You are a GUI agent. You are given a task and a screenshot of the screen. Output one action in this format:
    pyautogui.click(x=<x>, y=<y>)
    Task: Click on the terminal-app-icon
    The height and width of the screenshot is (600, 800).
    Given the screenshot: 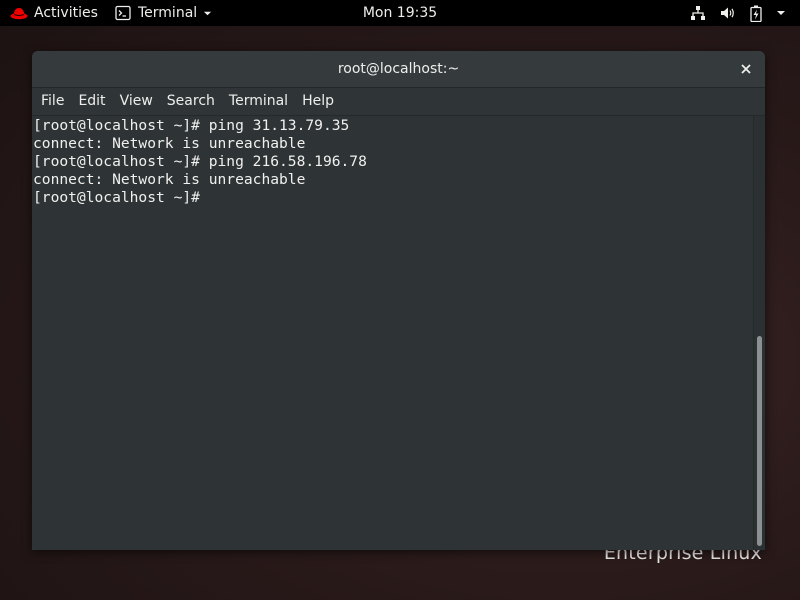 What is the action you would take?
    pyautogui.click(x=123, y=13)
    